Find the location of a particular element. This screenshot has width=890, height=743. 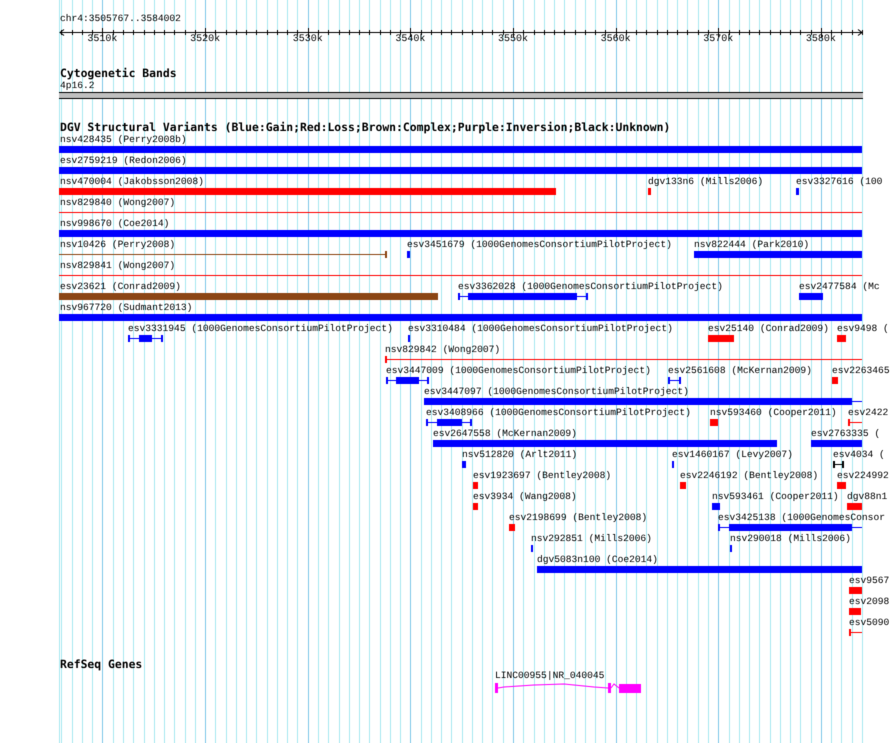

variant-label: nsv593461 (Cooper2011) is located at coordinates (775, 496).